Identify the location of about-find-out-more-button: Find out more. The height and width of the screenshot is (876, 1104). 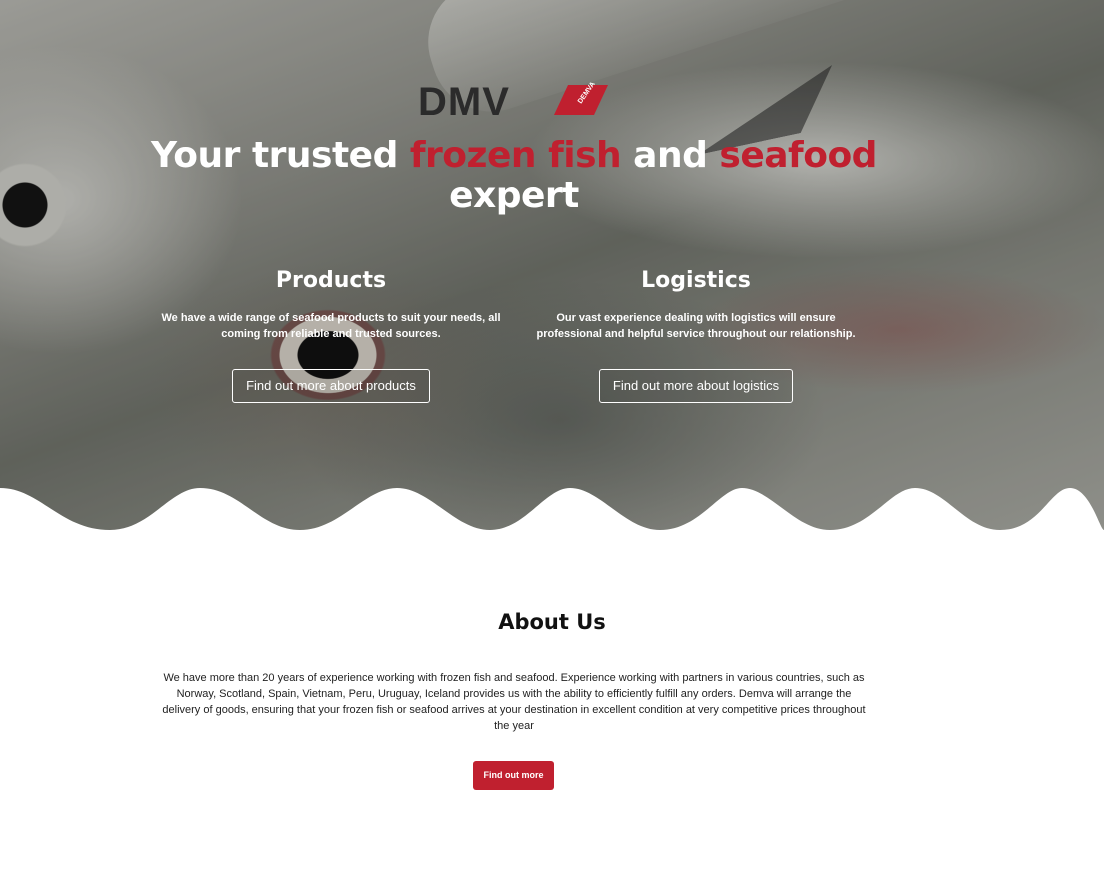
(513, 775).